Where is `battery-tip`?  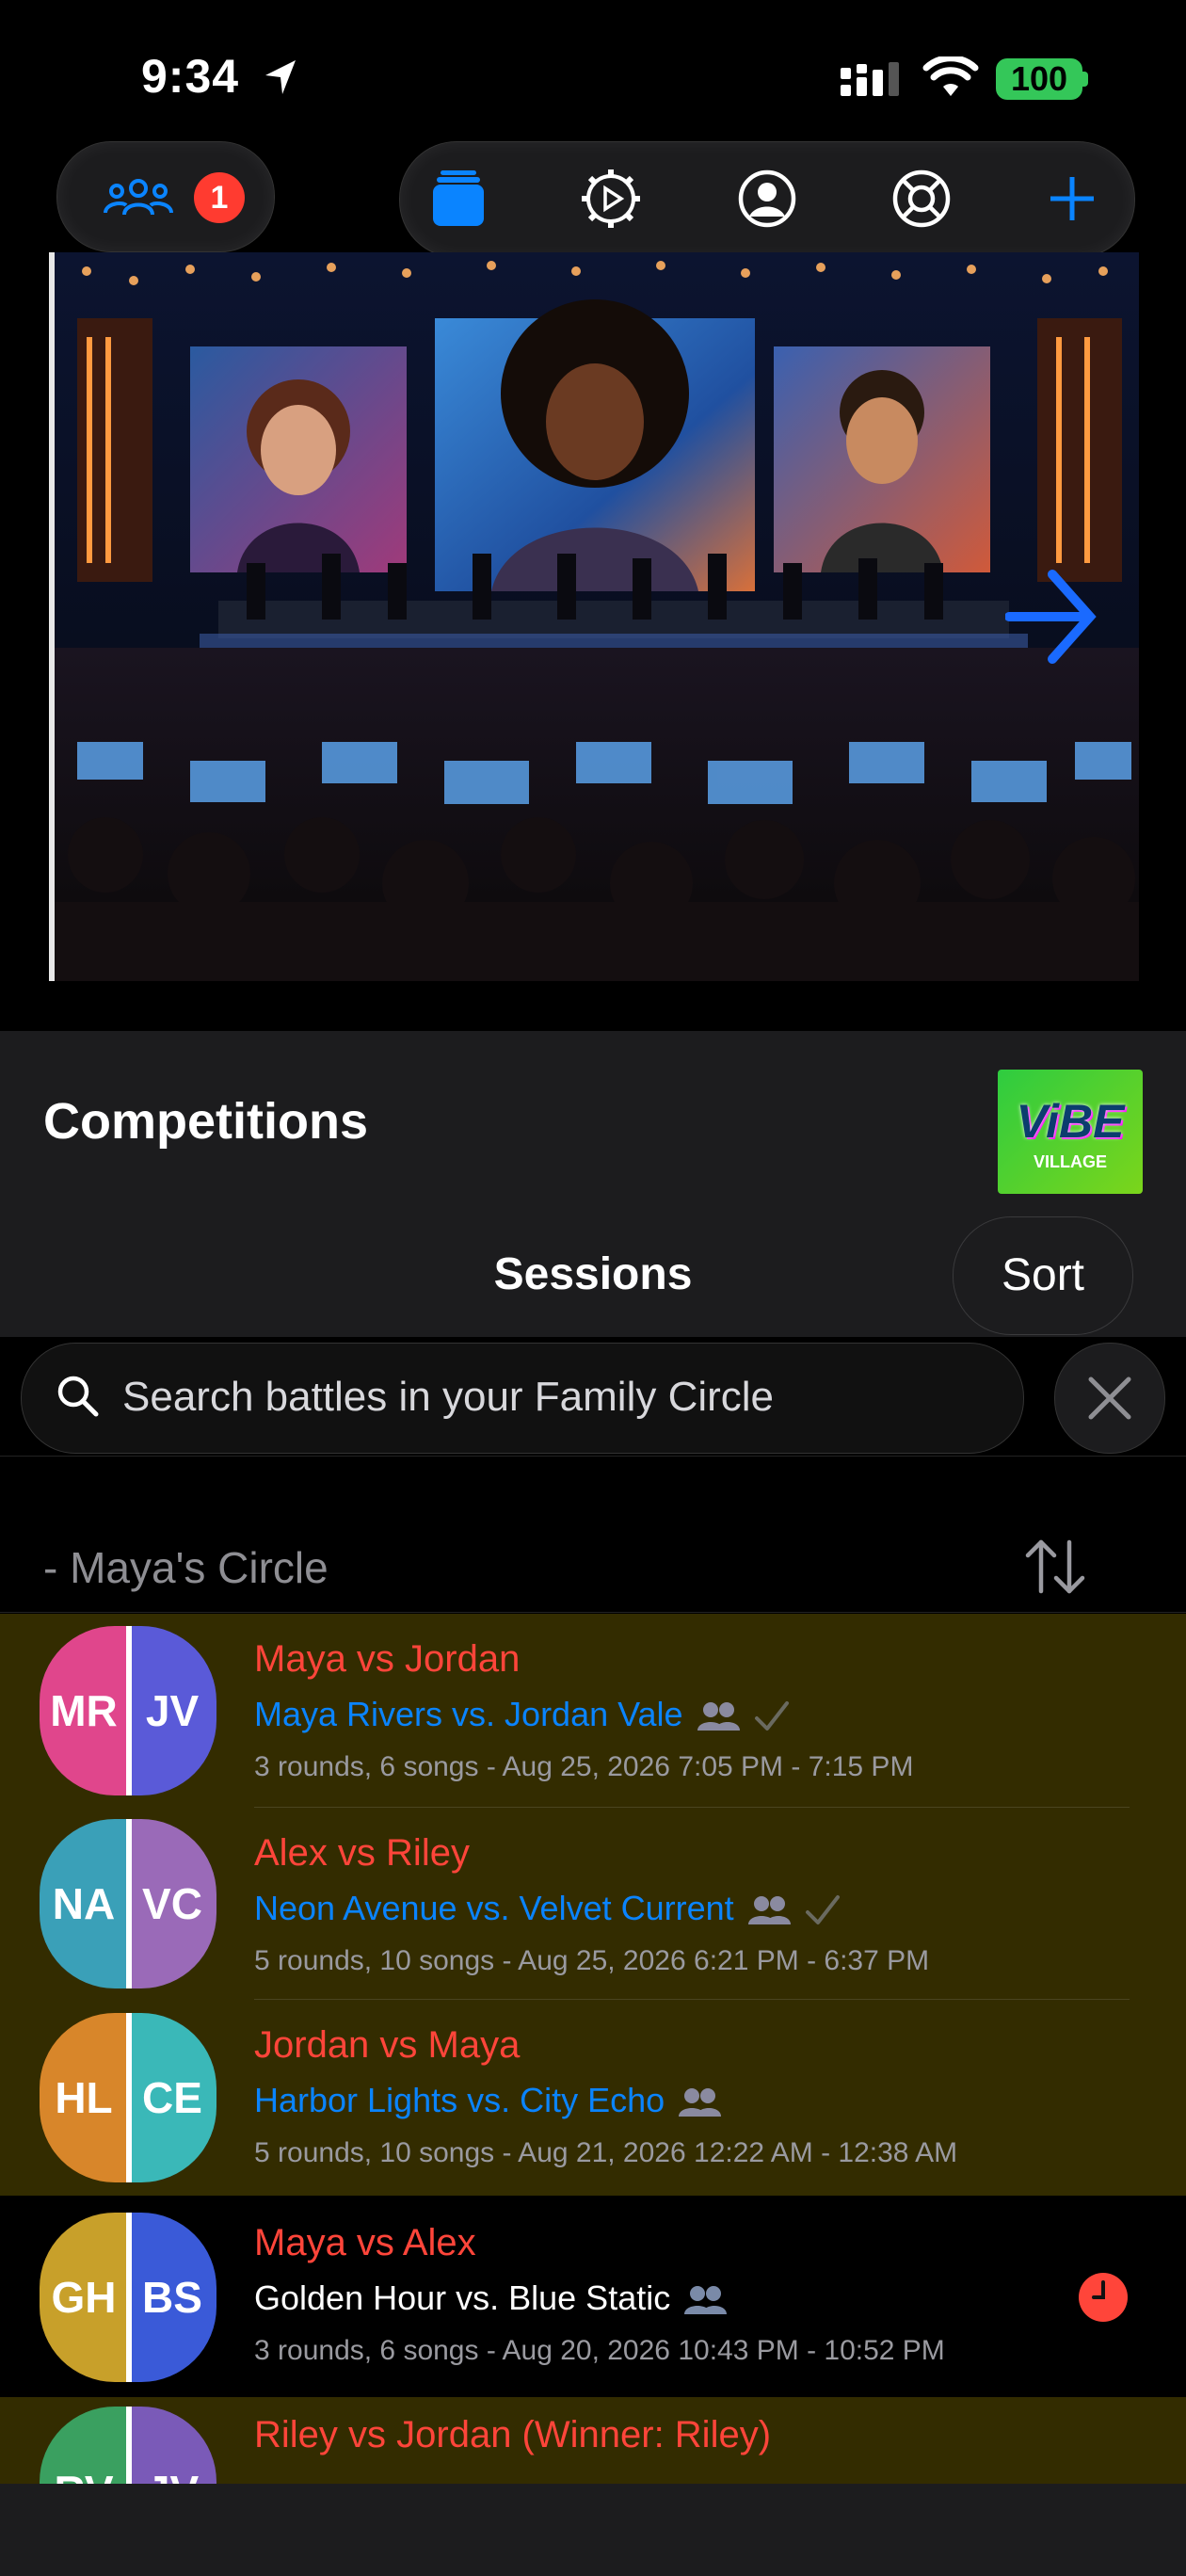 battery-tip is located at coordinates (1085, 79).